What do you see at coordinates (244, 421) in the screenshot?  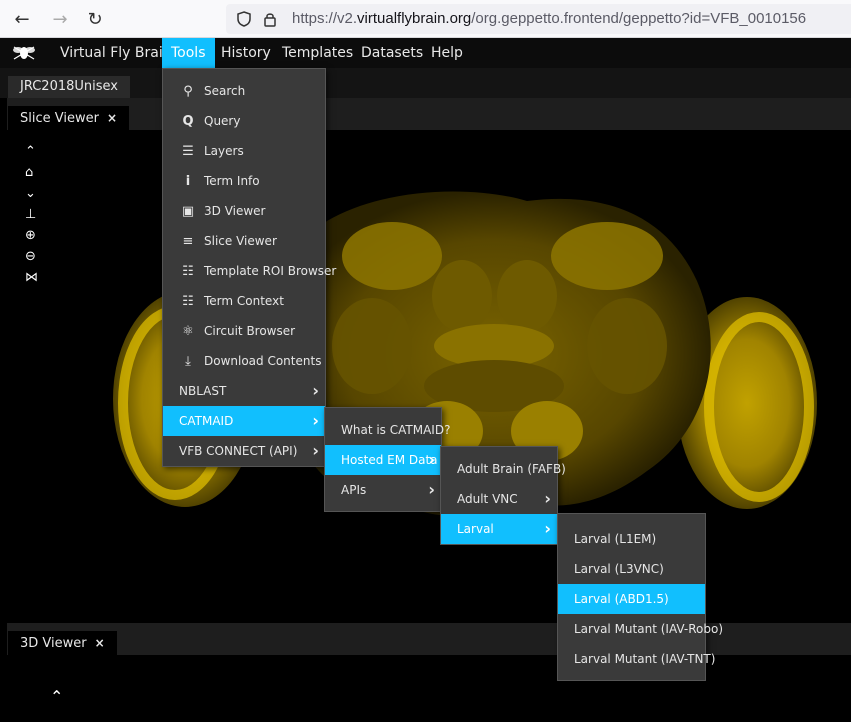 I see `menu-item-catmaid: CATMAID ›` at bounding box center [244, 421].